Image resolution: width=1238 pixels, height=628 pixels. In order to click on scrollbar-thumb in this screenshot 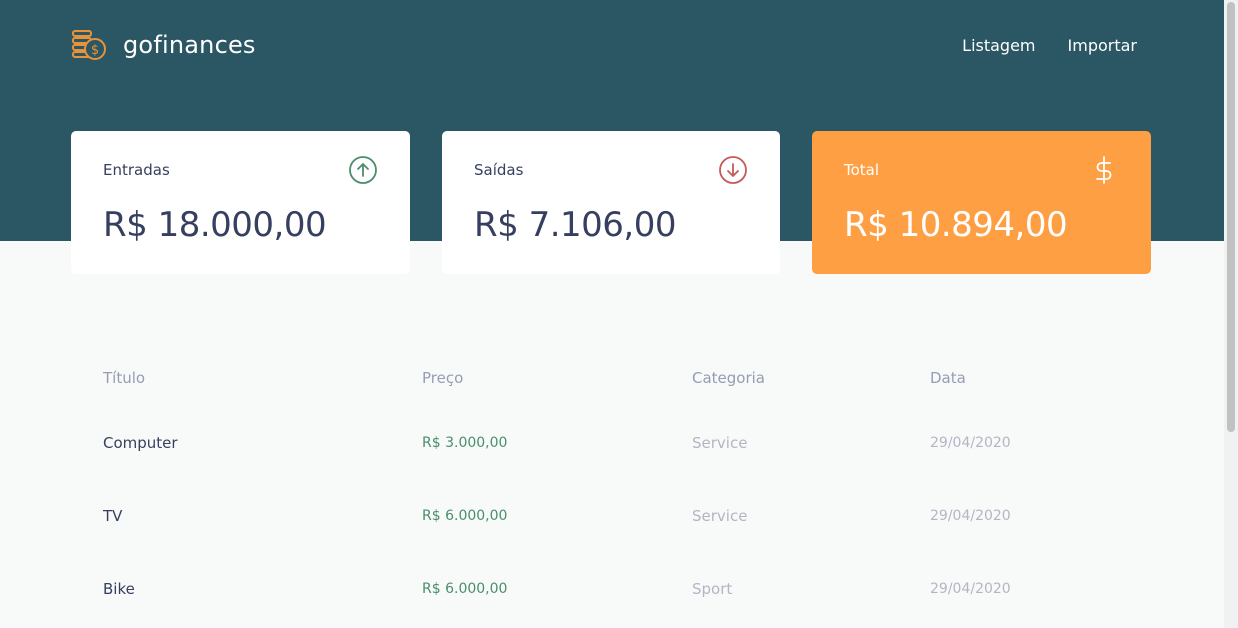, I will do `click(1231, 217)`.